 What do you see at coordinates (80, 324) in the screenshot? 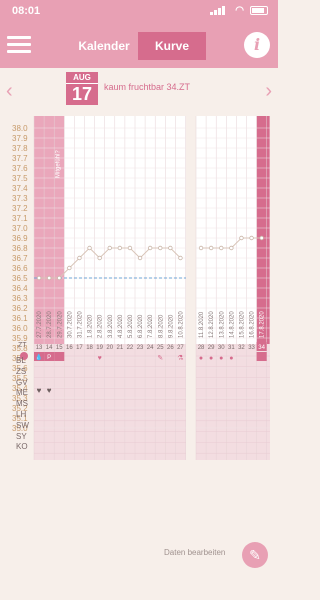
I see `date-label: 31.7.2020` at bounding box center [80, 324].